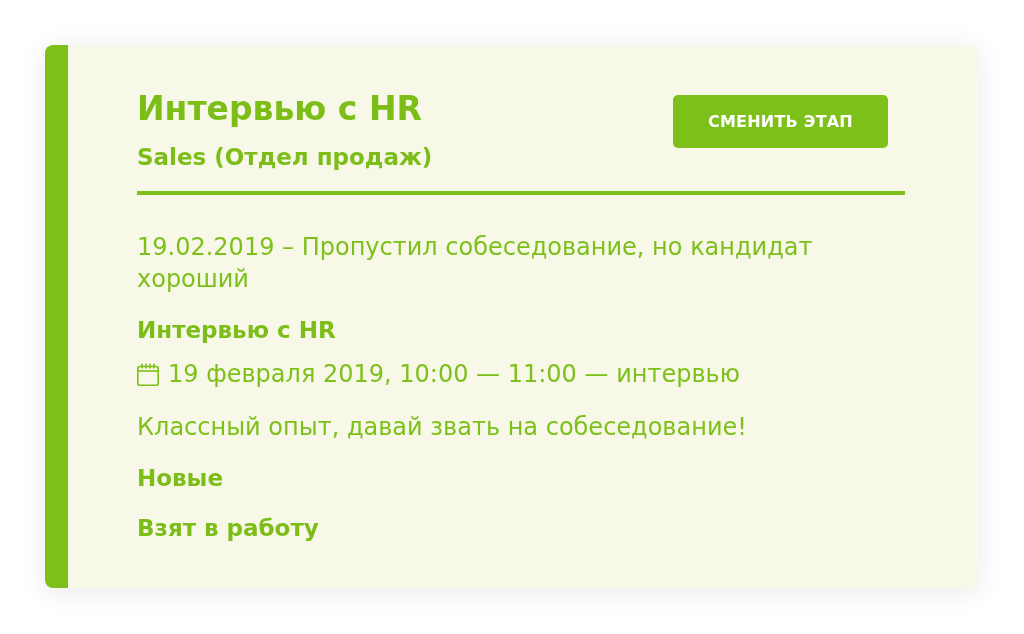 The image size is (1024, 634). Describe the element at coordinates (442, 427) in the screenshot. I see `note-text: Классный опыт, давай звать на собеседование!` at that location.